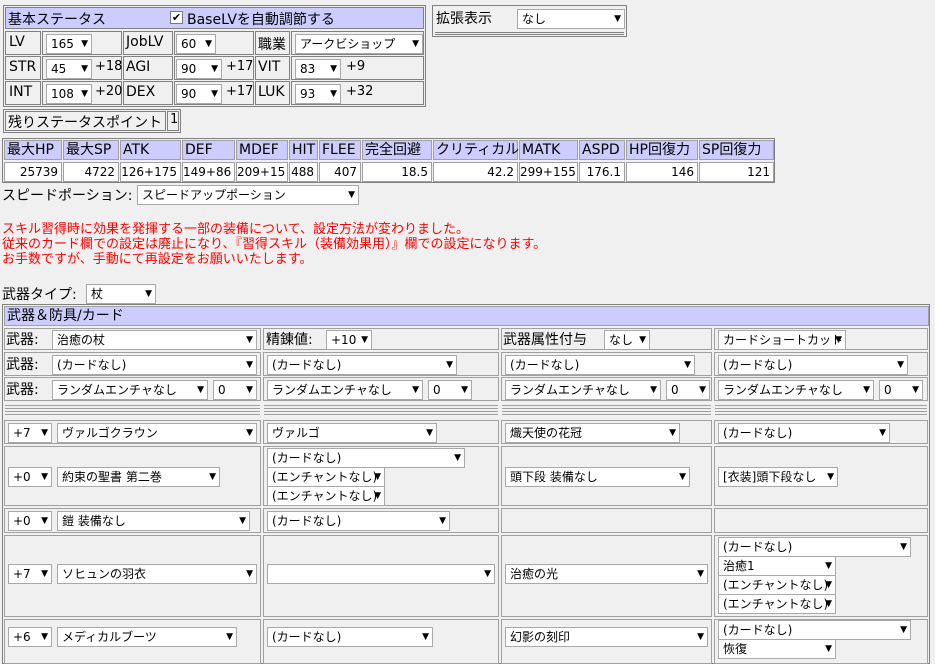 The width and height of the screenshot is (935, 664). I want to click on weapon-card-2: (カードなし) ▼, so click(362, 365).